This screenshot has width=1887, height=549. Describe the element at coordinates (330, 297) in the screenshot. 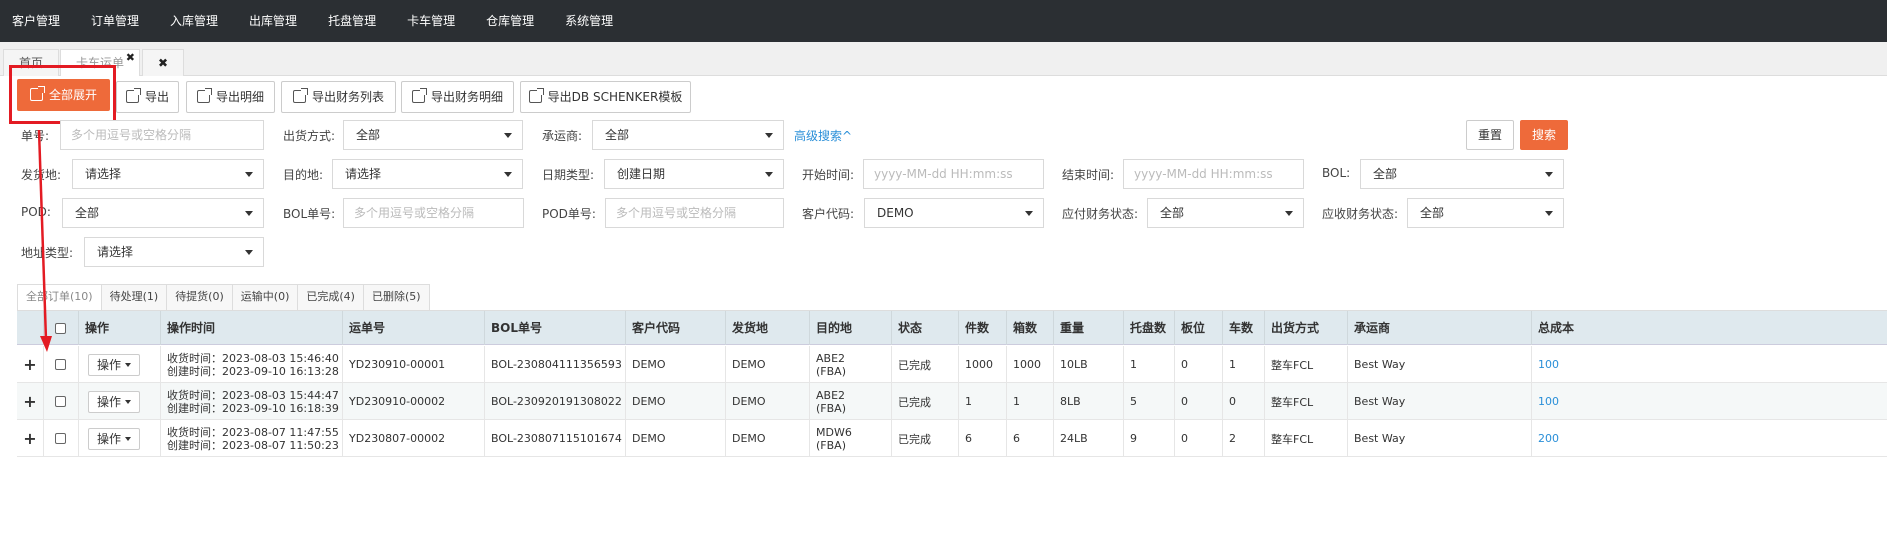

I see `tab-completed: 已完成(4)` at that location.